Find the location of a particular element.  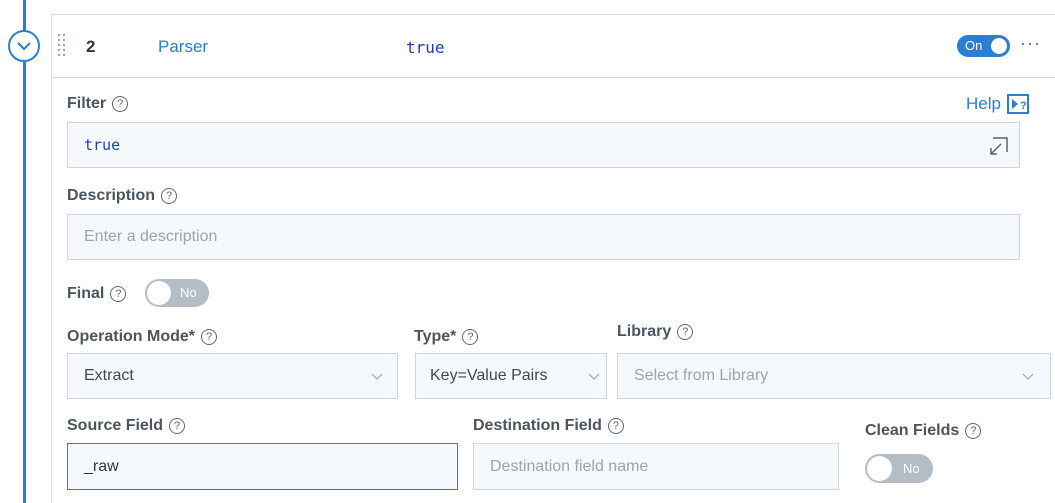

filter-label-text: Filter is located at coordinates (87, 103).